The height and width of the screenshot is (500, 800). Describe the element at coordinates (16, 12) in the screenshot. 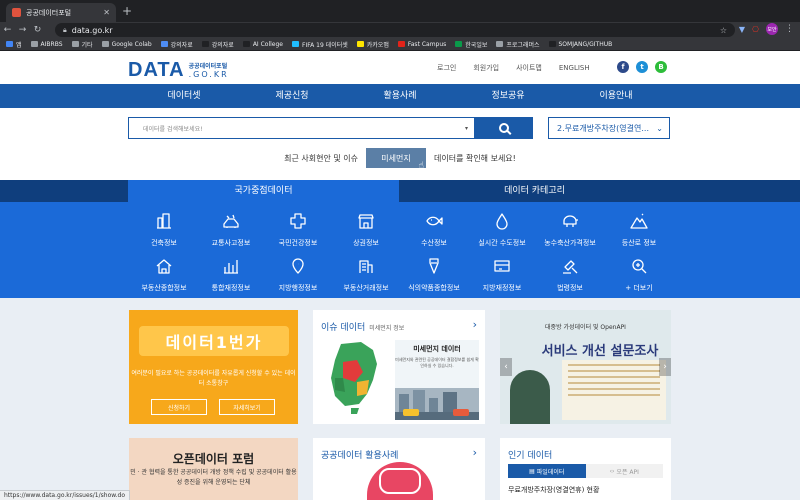

I see `site-favicon-icon` at that location.